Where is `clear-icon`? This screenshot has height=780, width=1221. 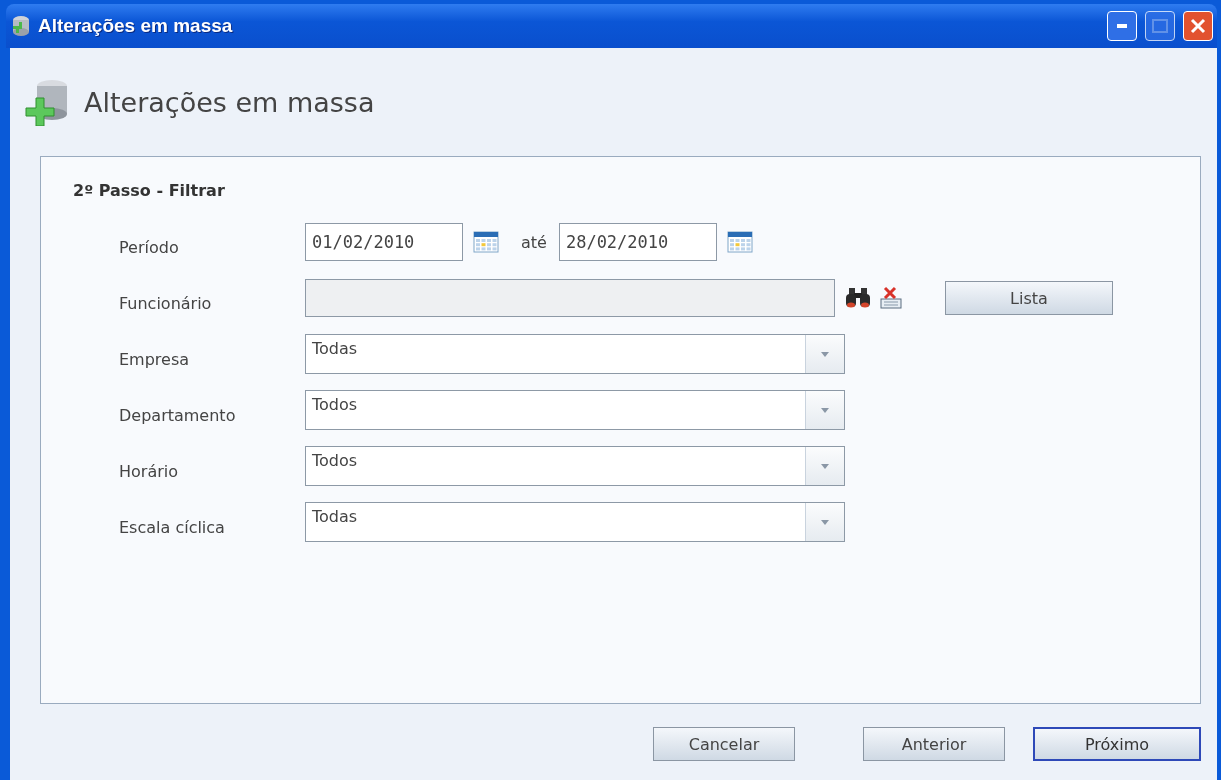 clear-icon is located at coordinates (891, 298).